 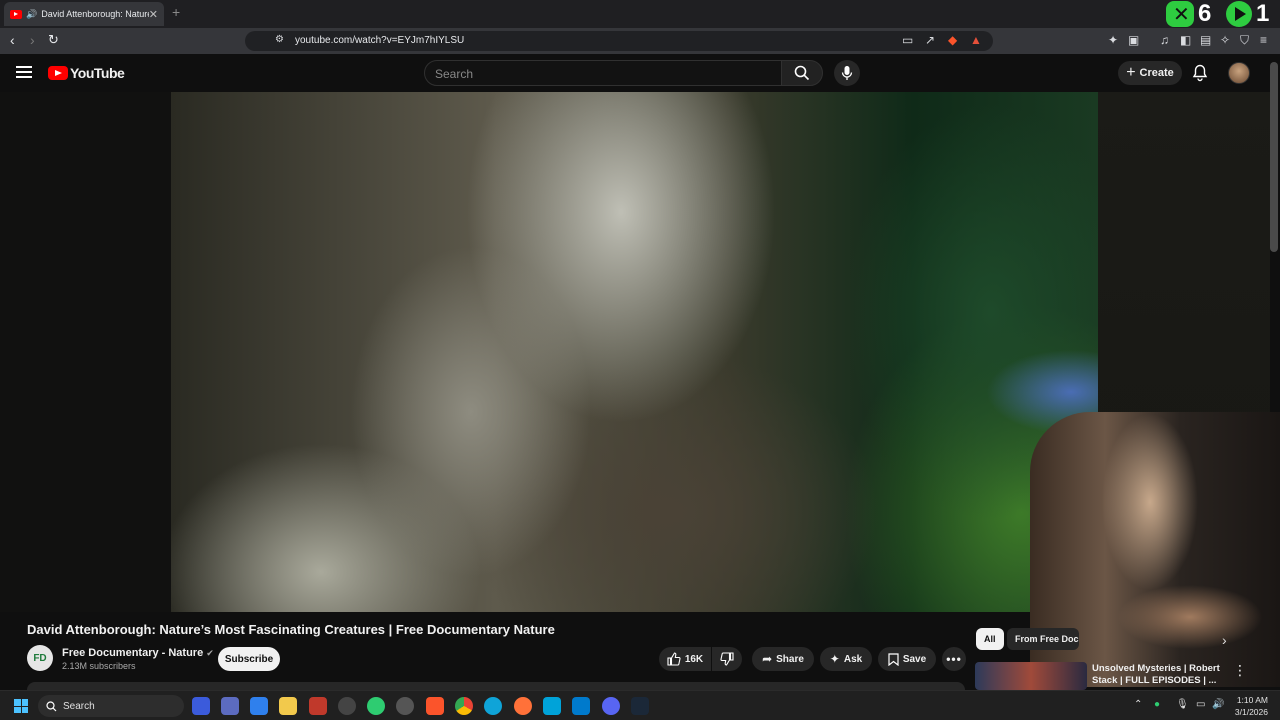 I want to click on plus-icon: +, so click(x=1131, y=72).